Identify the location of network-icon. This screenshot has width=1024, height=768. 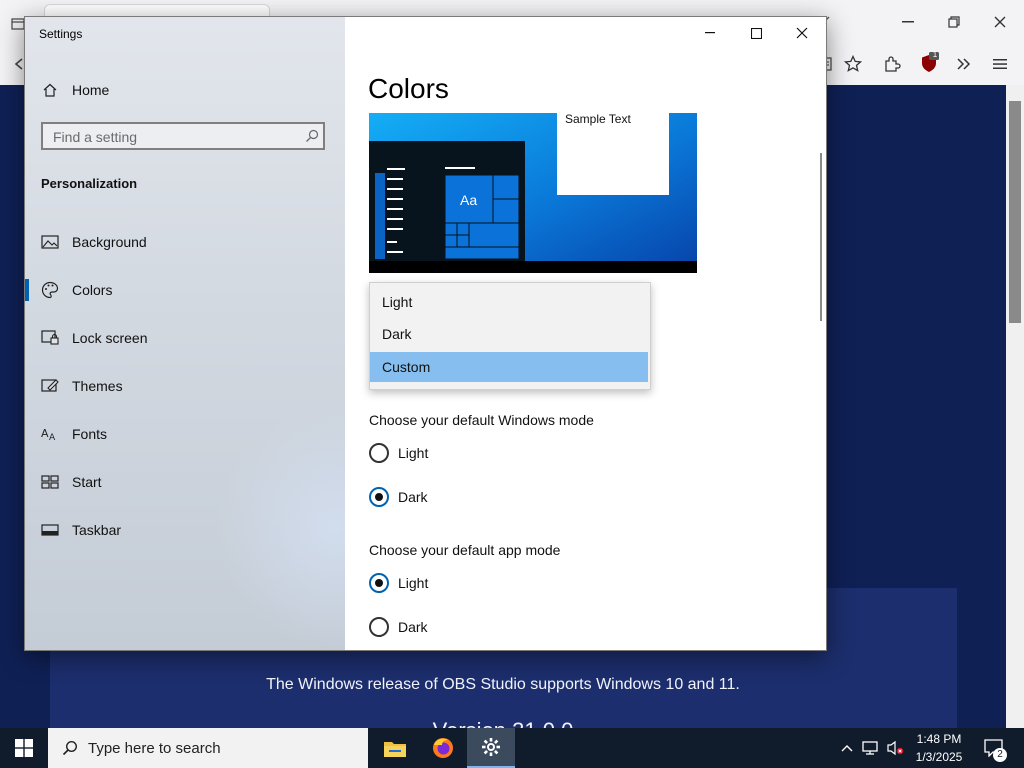
(871, 748).